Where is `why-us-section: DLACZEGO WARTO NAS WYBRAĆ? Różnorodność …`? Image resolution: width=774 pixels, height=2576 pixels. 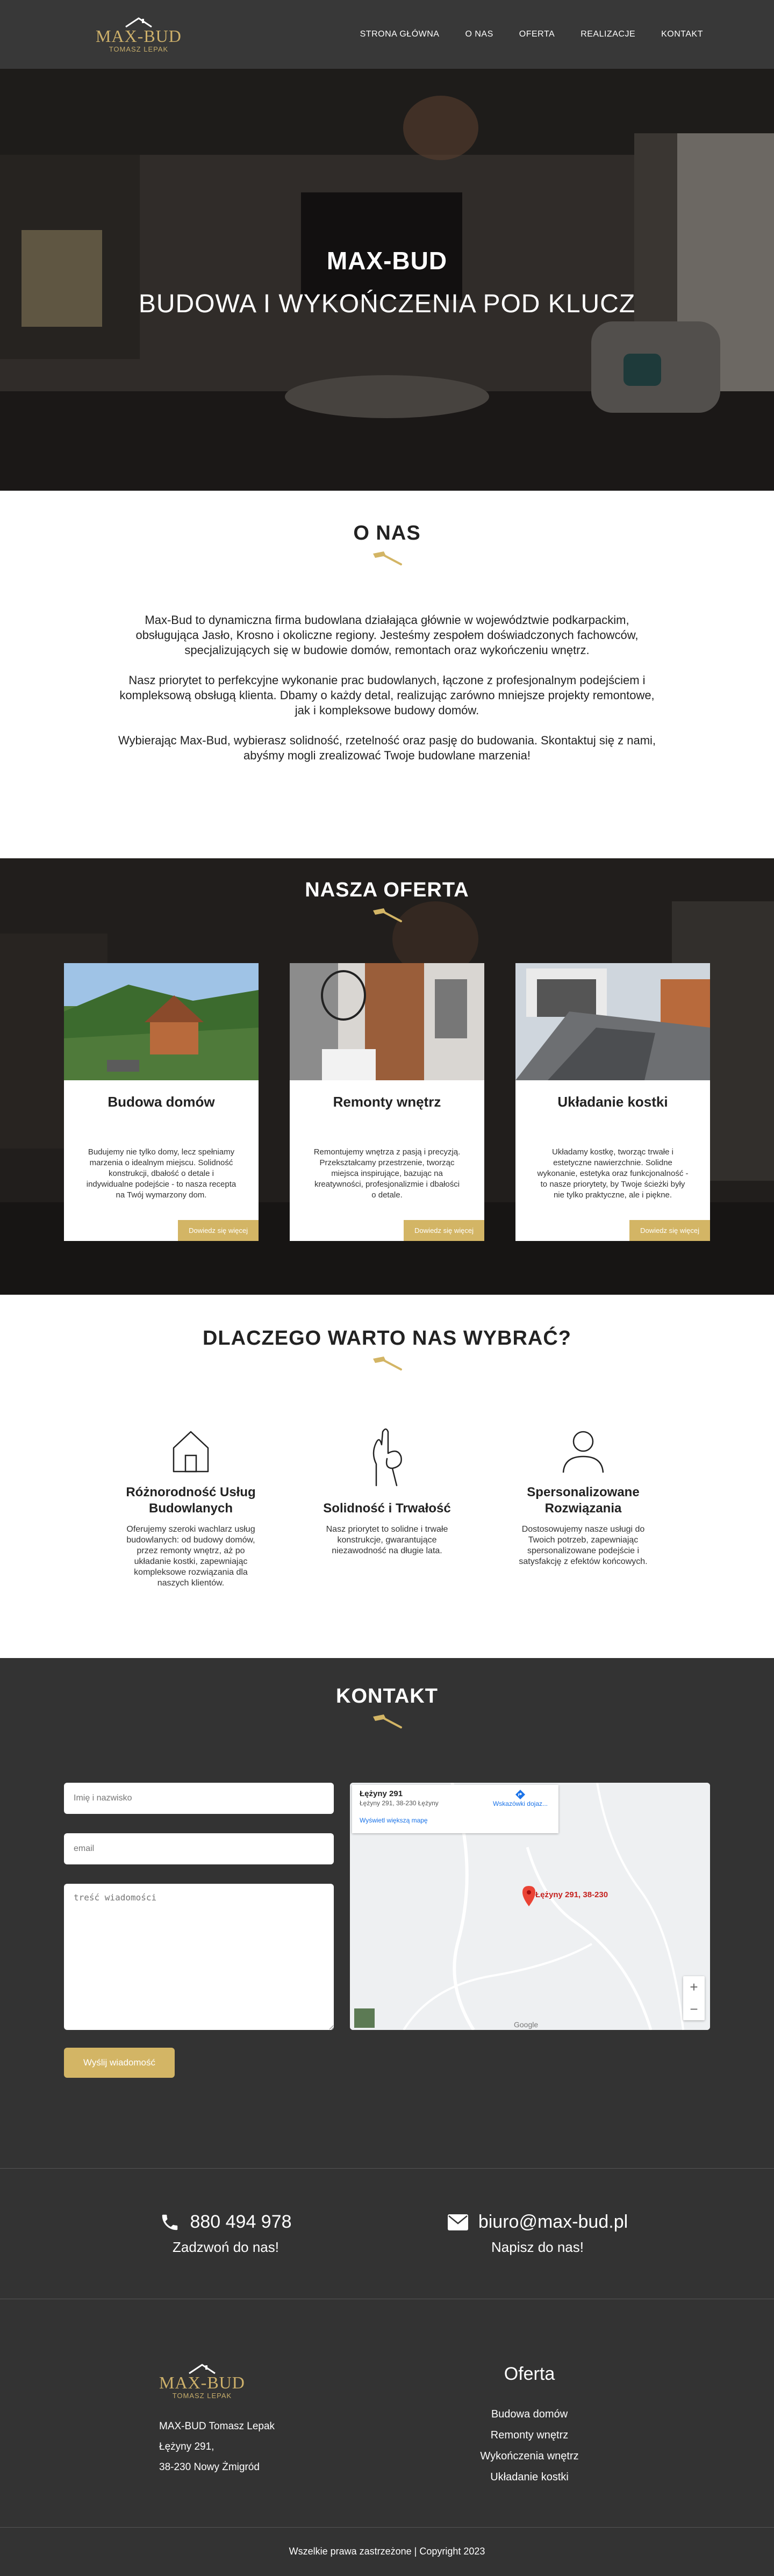
why-us-section: DLACZEGO WARTO NAS WYBRAĆ? Różnorodność … is located at coordinates (387, 1476).